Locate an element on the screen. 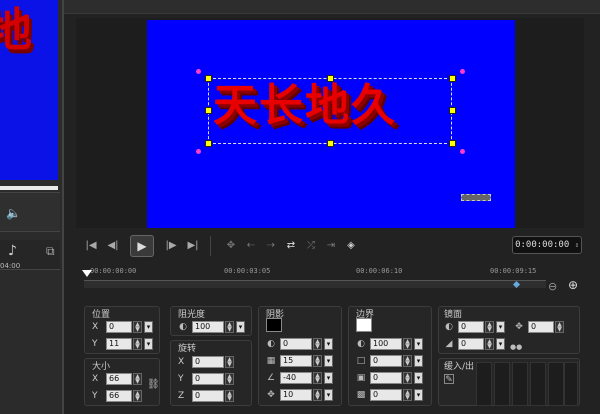  opacity-input: 100 is located at coordinates (208, 327).